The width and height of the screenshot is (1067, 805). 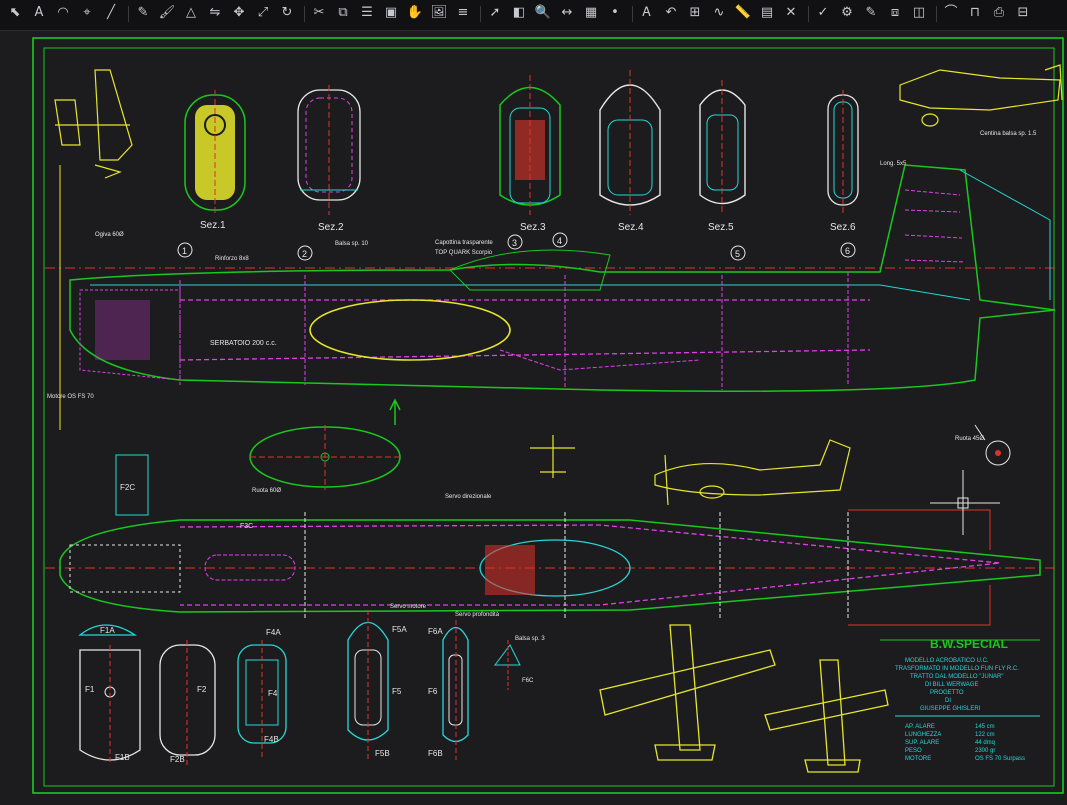 I want to click on station-markers: 1 2 3 4 5 6, so click(x=516, y=246).